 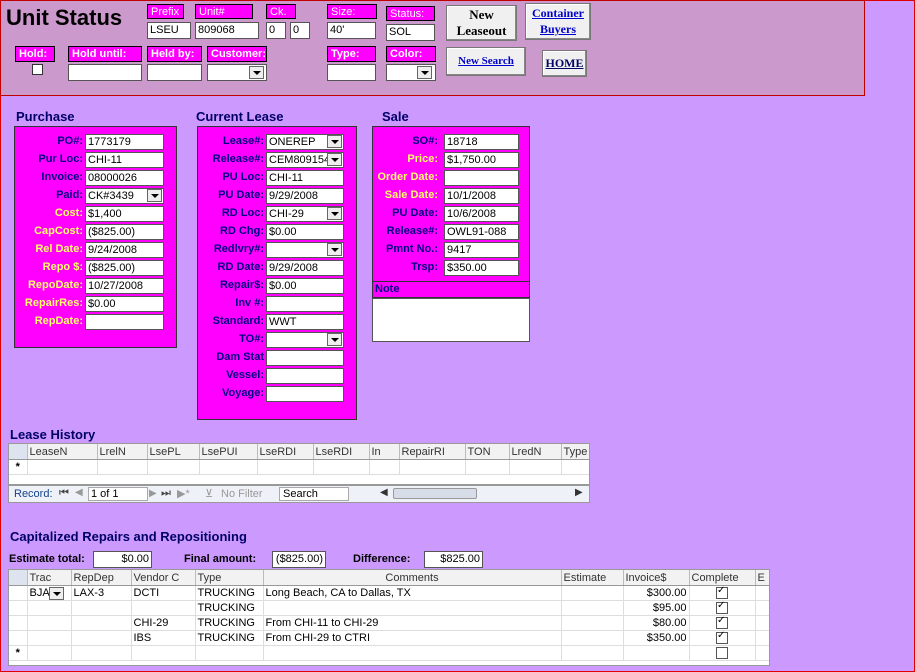 I want to click on cell-comments: From CHI-29 to CTRI, so click(x=412, y=638).